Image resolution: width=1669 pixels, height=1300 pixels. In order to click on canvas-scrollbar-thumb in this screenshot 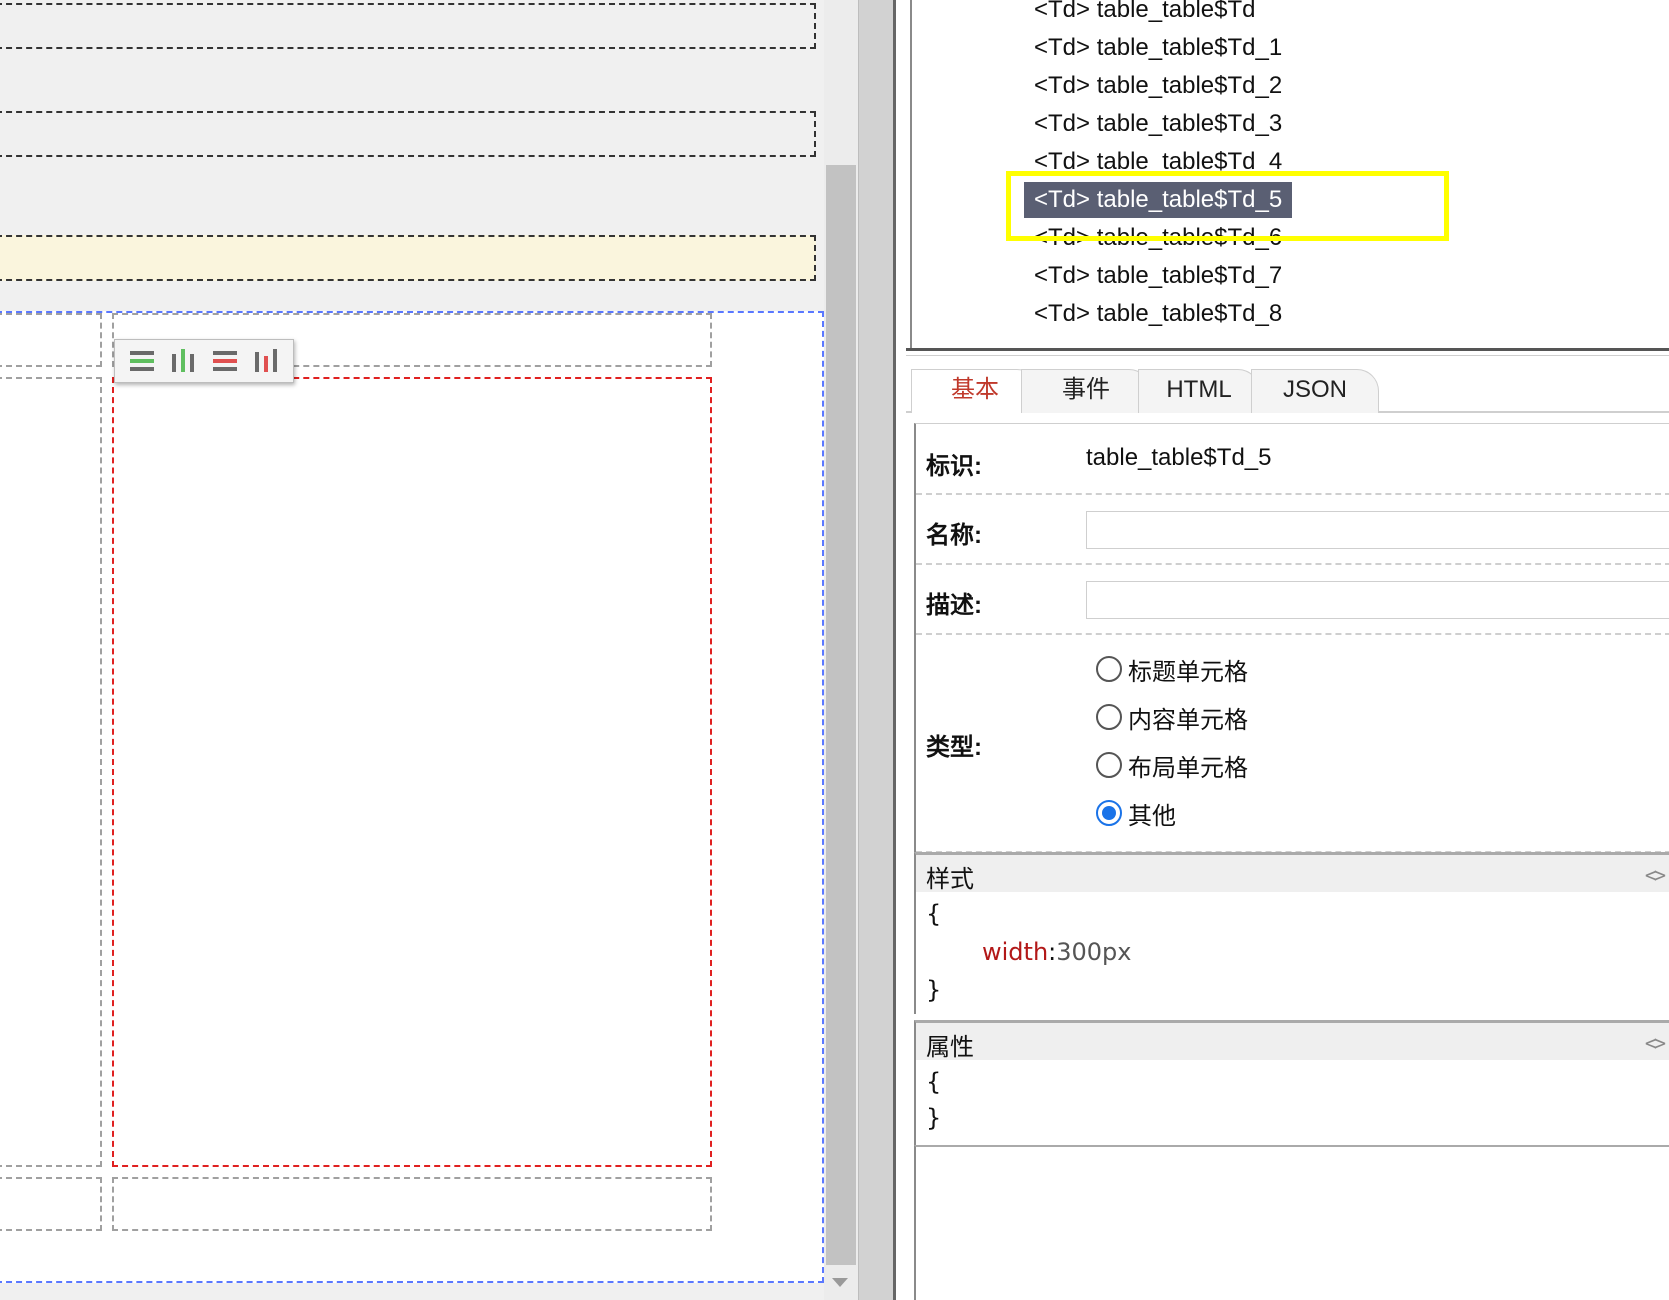, I will do `click(841, 715)`.